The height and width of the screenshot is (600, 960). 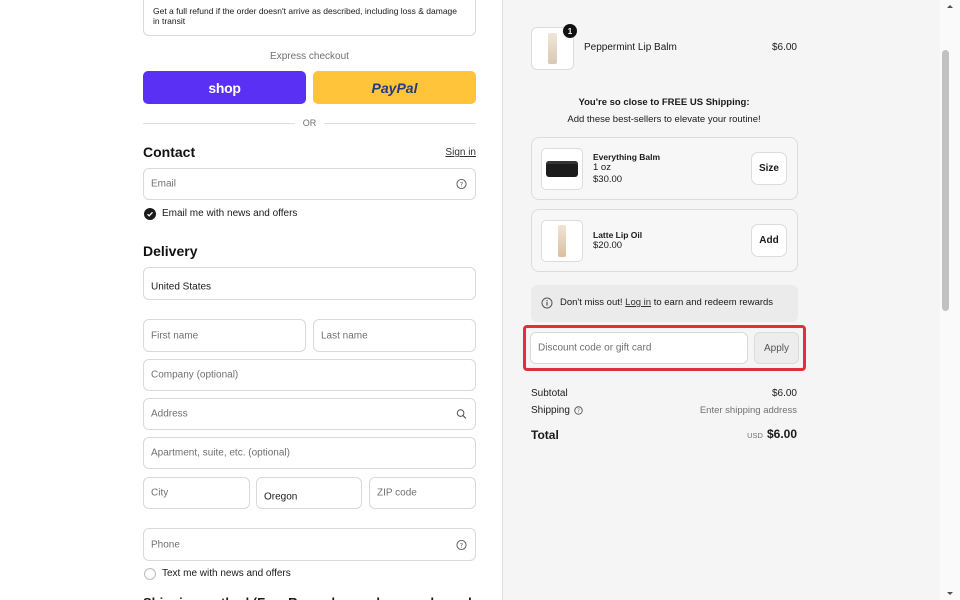 What do you see at coordinates (608, 245) in the screenshot?
I see `product-price: $20.00` at bounding box center [608, 245].